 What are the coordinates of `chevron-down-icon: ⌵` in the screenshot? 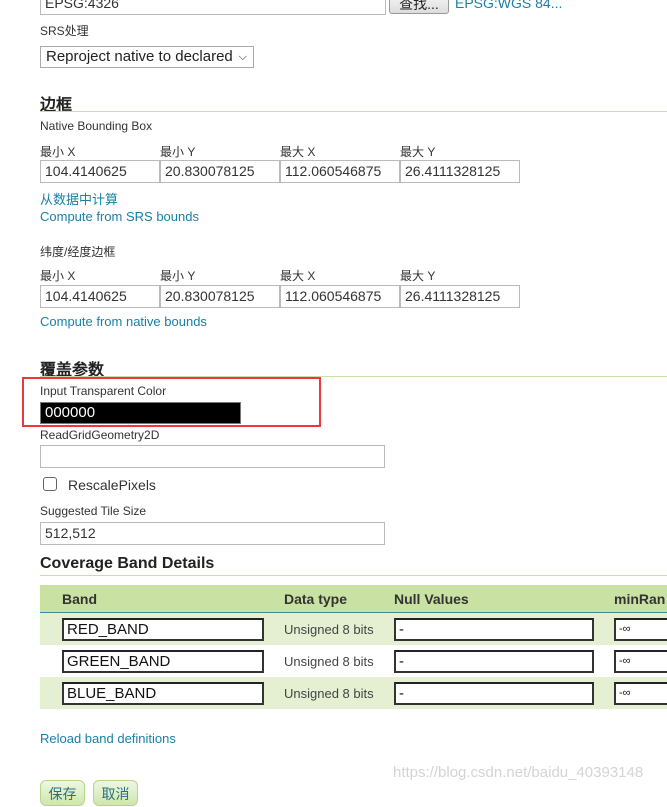 It's located at (242, 57).